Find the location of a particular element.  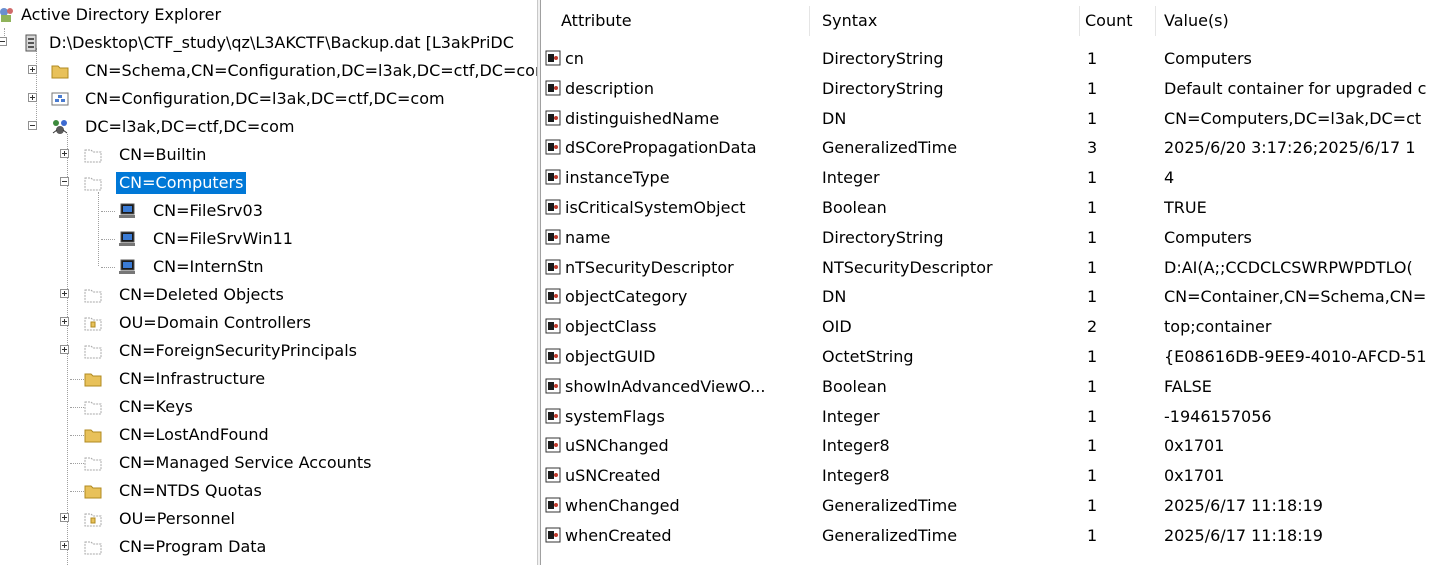

computer-icon is located at coordinates (127, 266).